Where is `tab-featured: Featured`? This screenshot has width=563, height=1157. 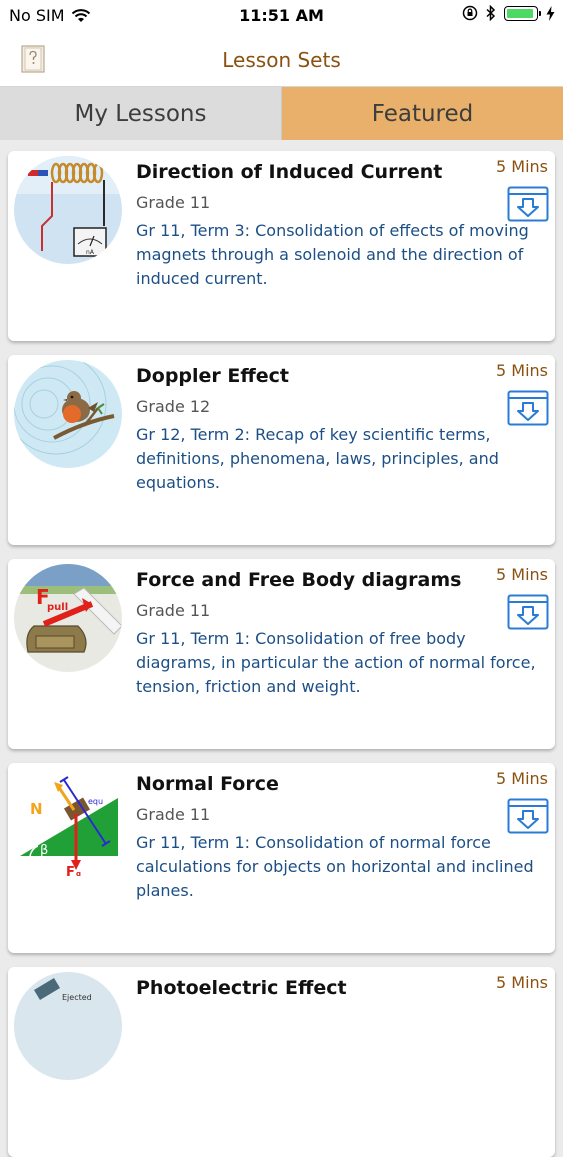
tab-featured: Featured is located at coordinates (422, 113).